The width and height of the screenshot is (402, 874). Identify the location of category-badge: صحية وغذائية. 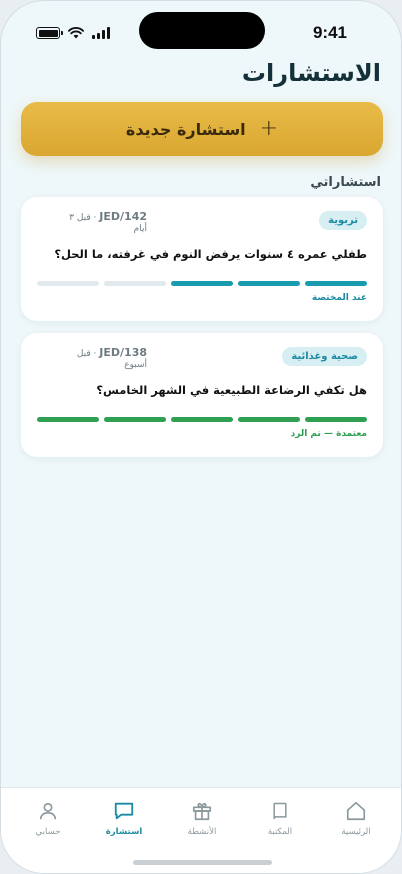
(324, 356).